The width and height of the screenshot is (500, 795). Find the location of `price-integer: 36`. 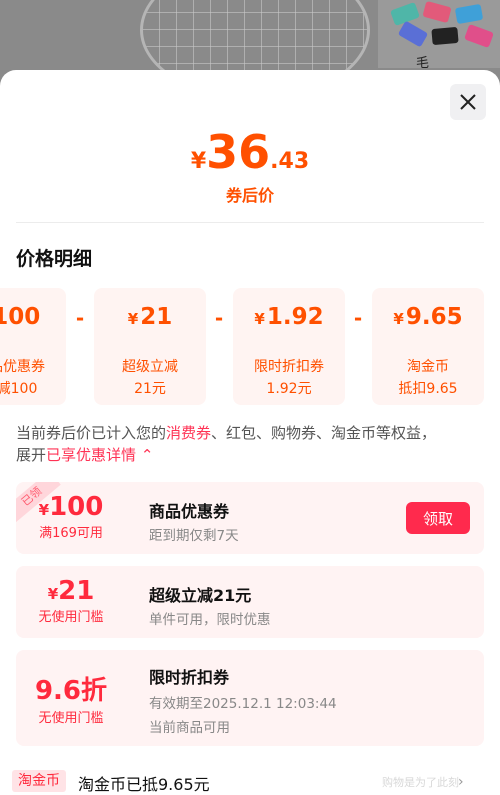

price-integer: 36 is located at coordinates (238, 152).